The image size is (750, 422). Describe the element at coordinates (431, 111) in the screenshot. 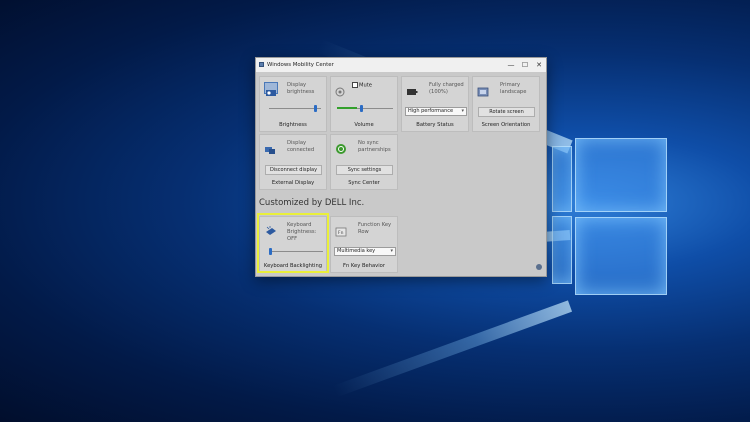

I see `power-plan-value: High performance` at that location.